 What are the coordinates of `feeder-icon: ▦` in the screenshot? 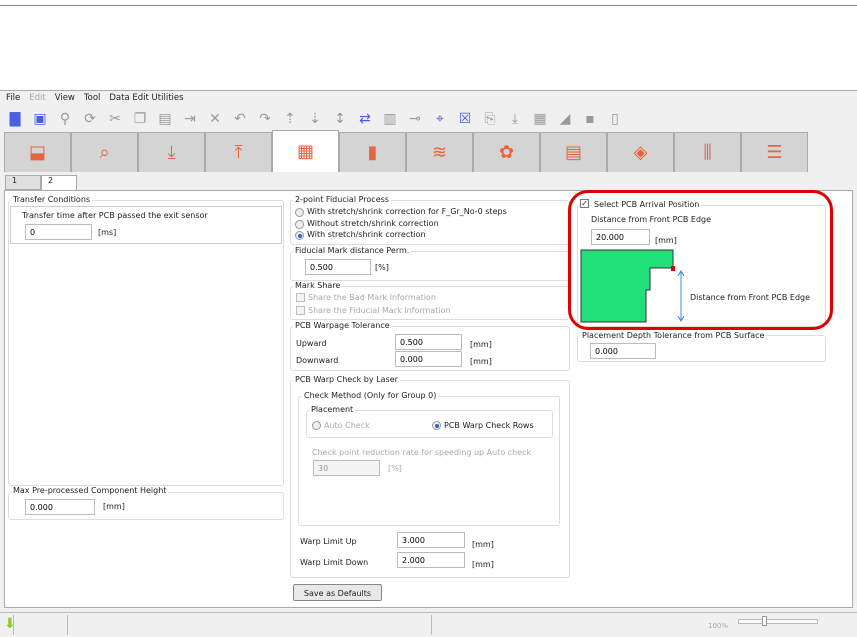 It's located at (540, 119).